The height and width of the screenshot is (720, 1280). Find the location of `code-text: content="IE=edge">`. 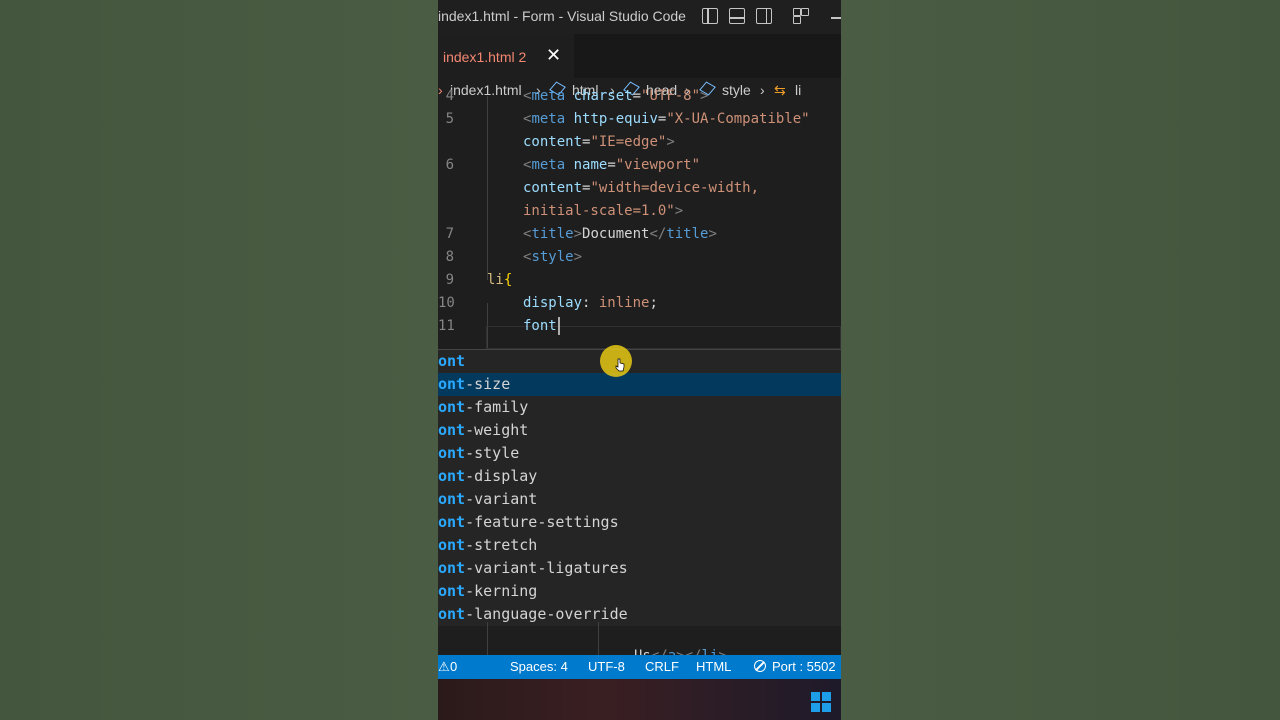

code-text: content="IE=edge"> is located at coordinates (599, 142).